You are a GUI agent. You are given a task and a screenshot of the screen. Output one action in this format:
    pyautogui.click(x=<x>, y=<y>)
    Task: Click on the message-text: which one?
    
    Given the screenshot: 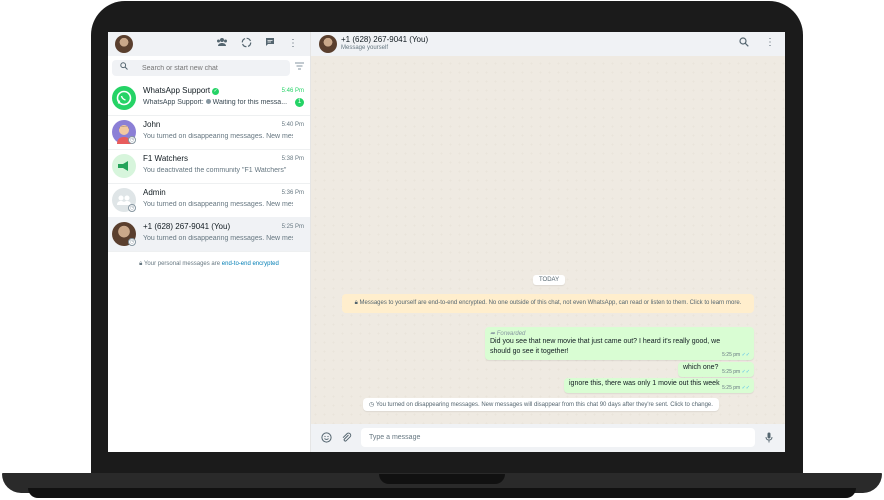 What is the action you would take?
    pyautogui.click(x=701, y=367)
    